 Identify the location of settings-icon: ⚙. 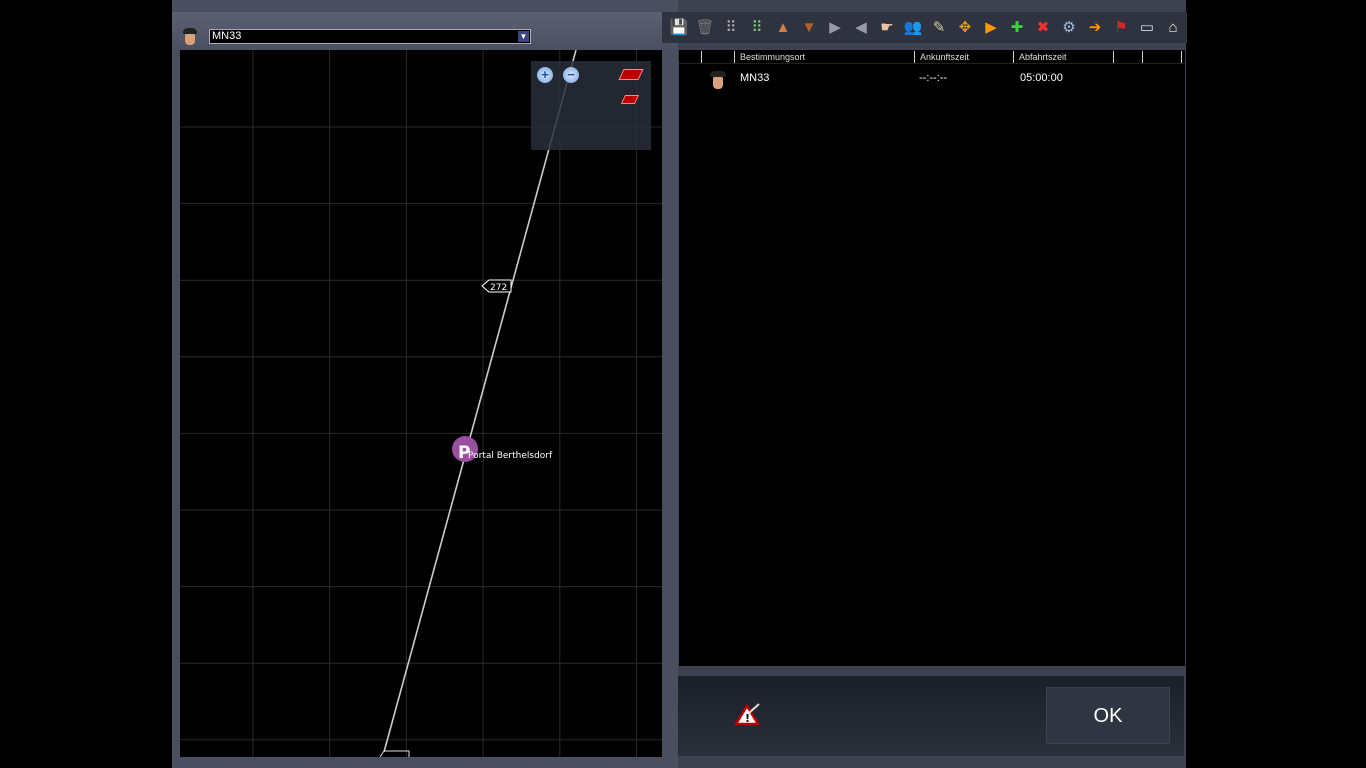
(1069, 28).